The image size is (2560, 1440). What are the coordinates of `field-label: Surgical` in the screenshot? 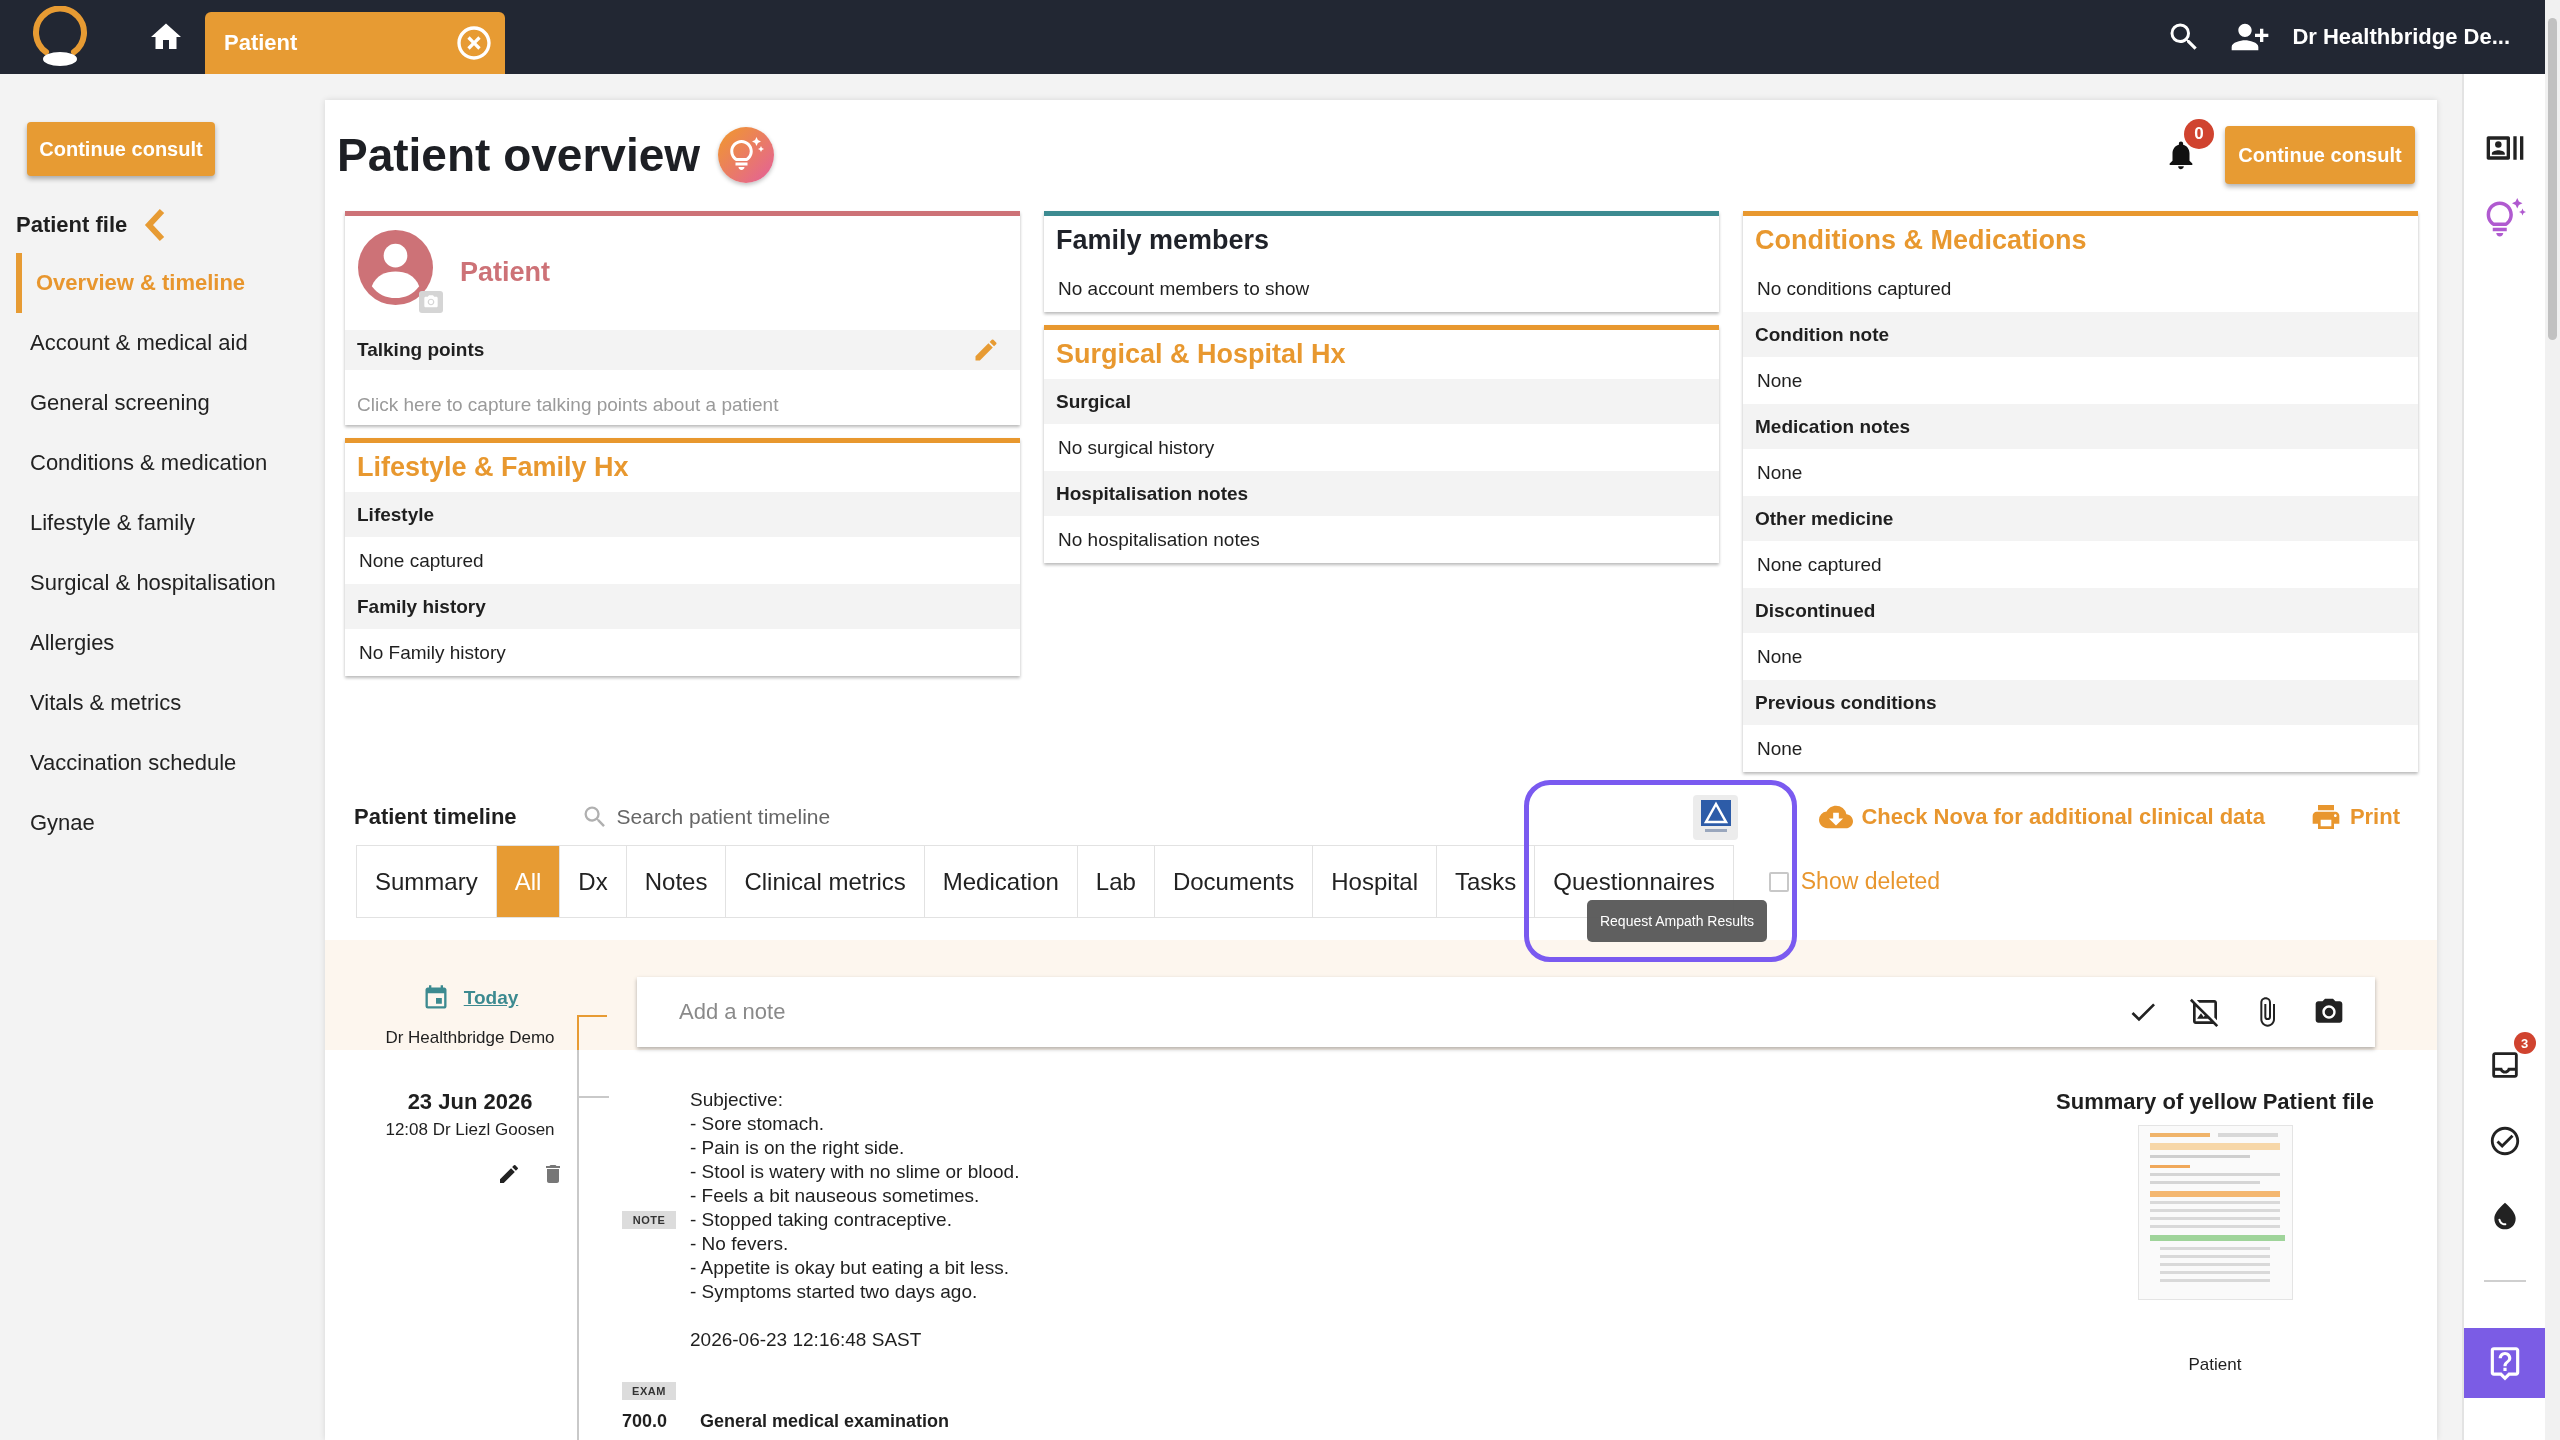 It's located at (1381, 401).